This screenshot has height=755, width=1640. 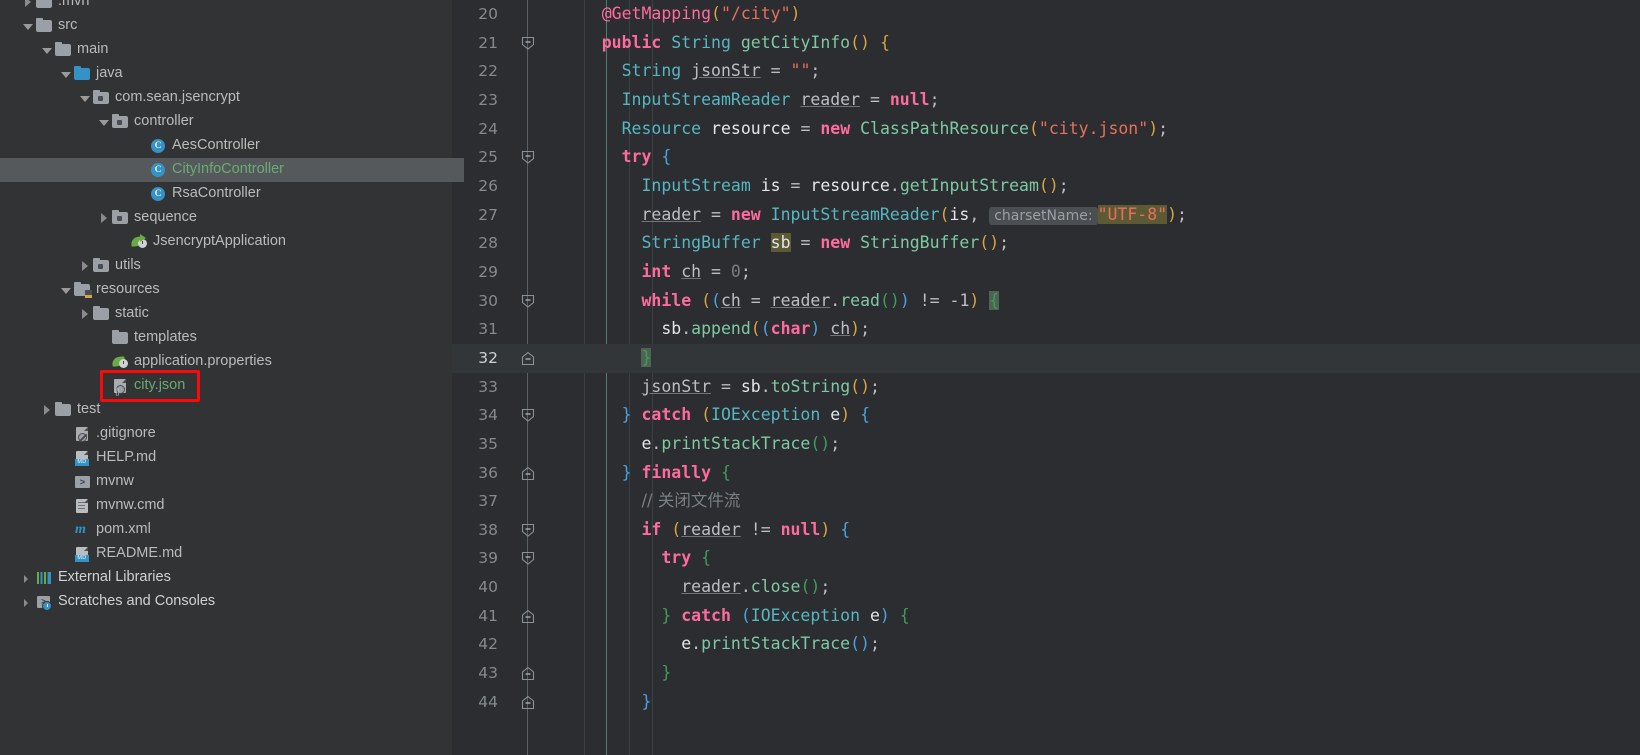 I want to click on tree-row-resources: resources, so click(x=226, y=290).